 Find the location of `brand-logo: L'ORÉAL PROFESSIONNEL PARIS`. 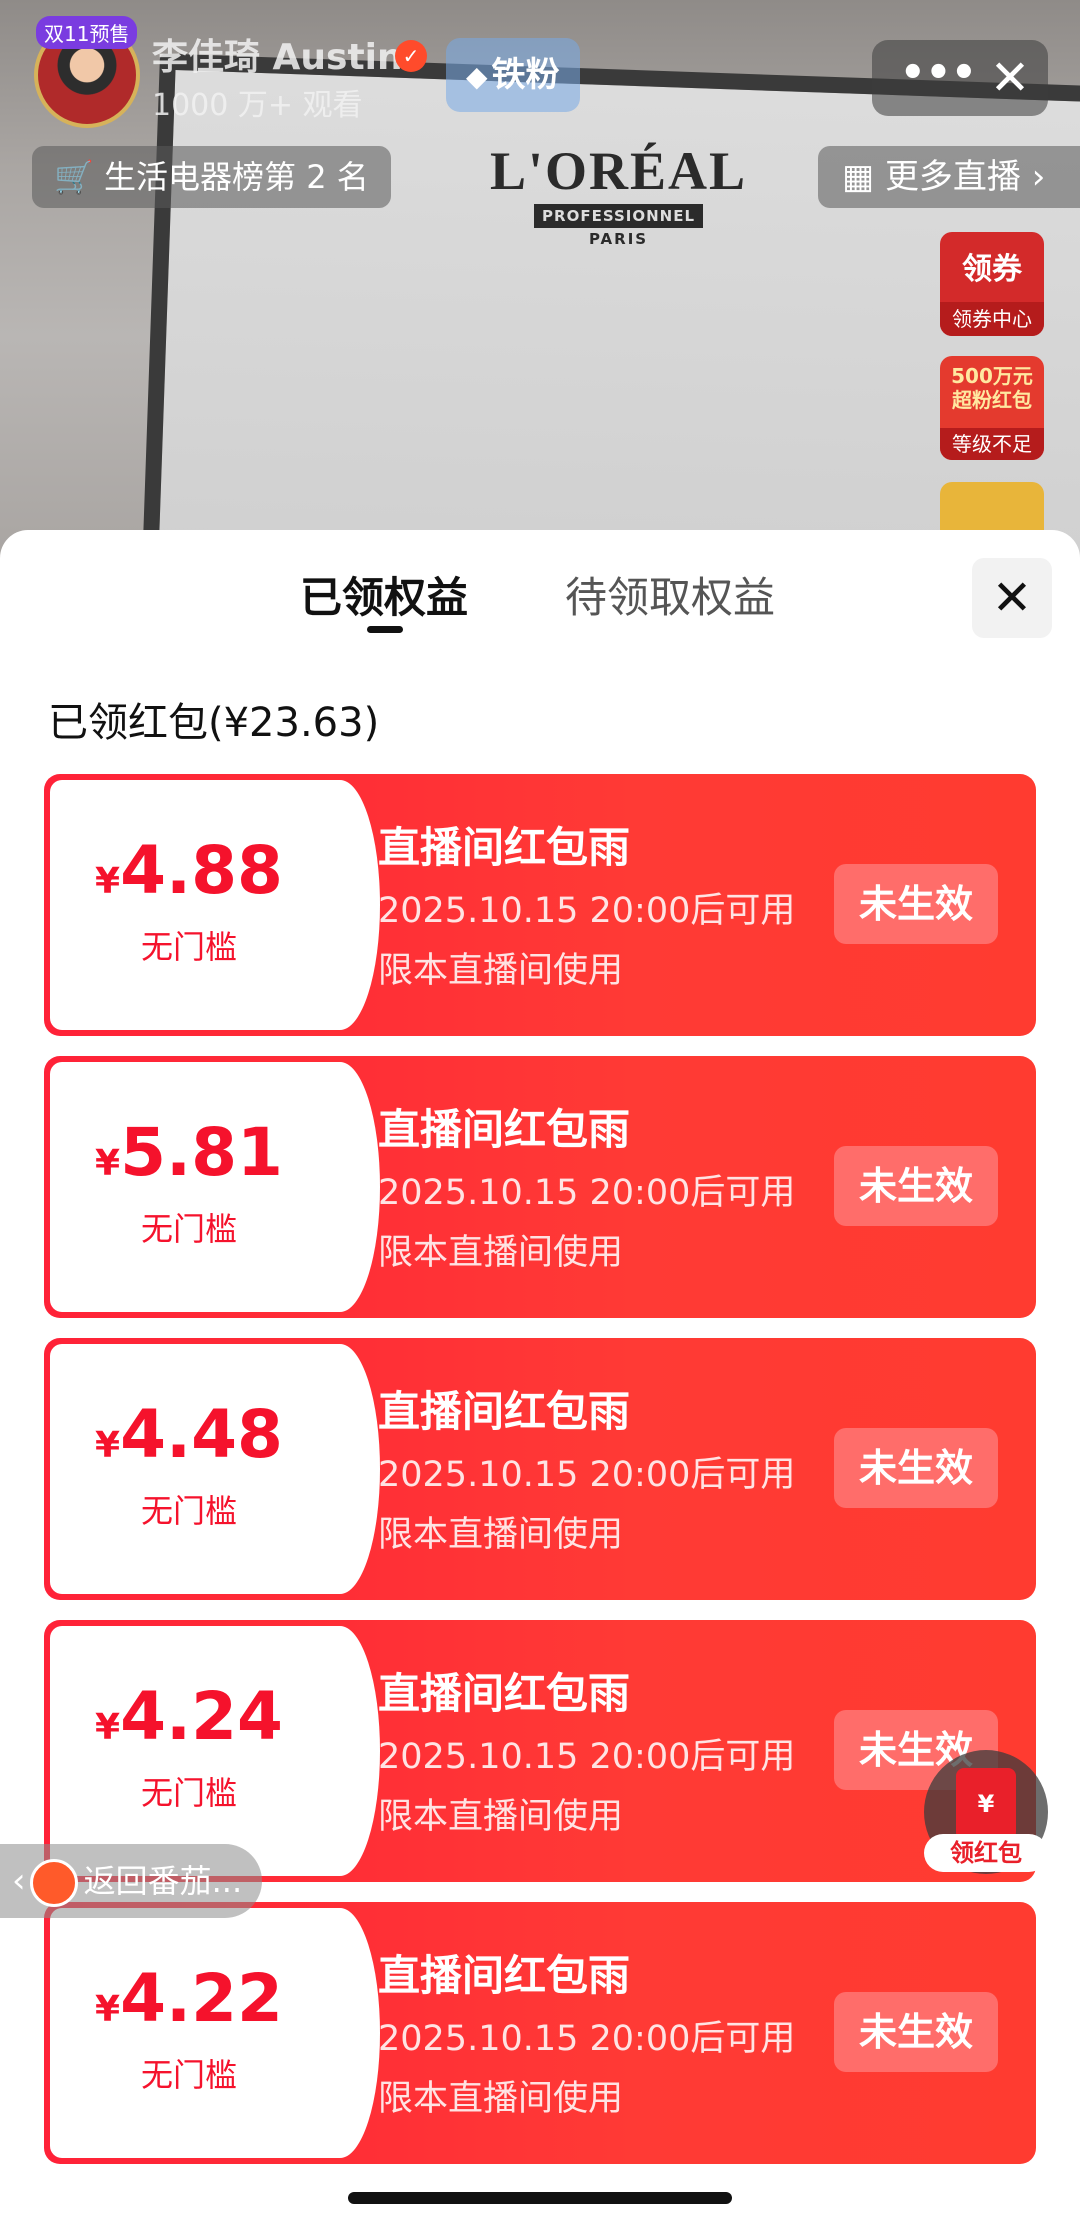

brand-logo: L'ORÉAL PROFESSIONNEL PARIS is located at coordinates (618, 194).